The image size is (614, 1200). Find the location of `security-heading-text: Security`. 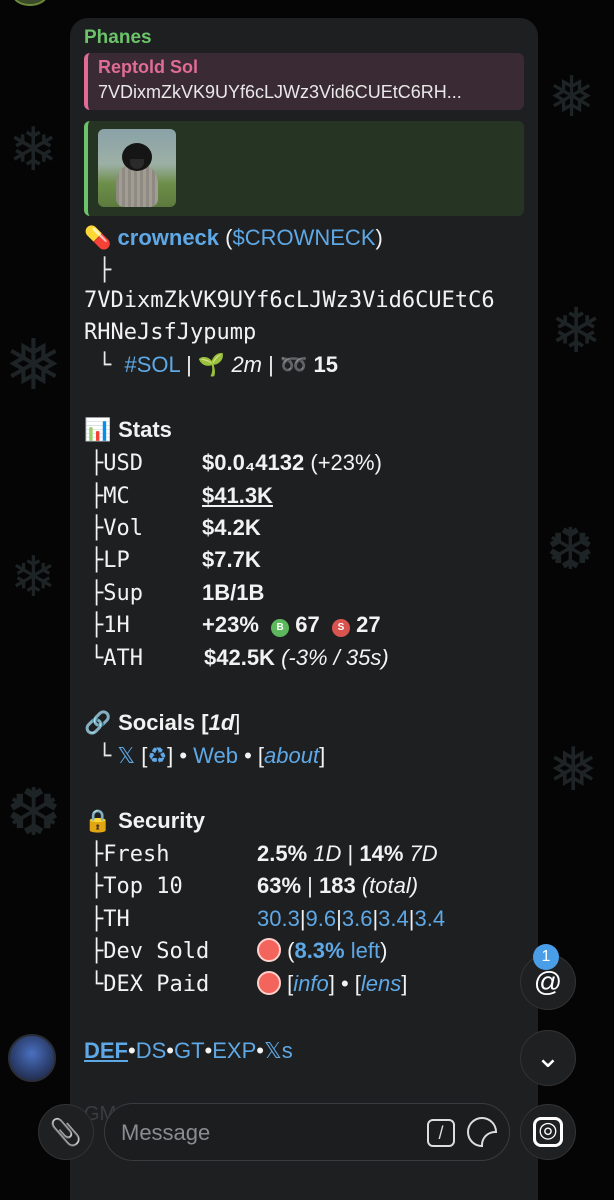

security-heading-text: Security is located at coordinates (161, 820).